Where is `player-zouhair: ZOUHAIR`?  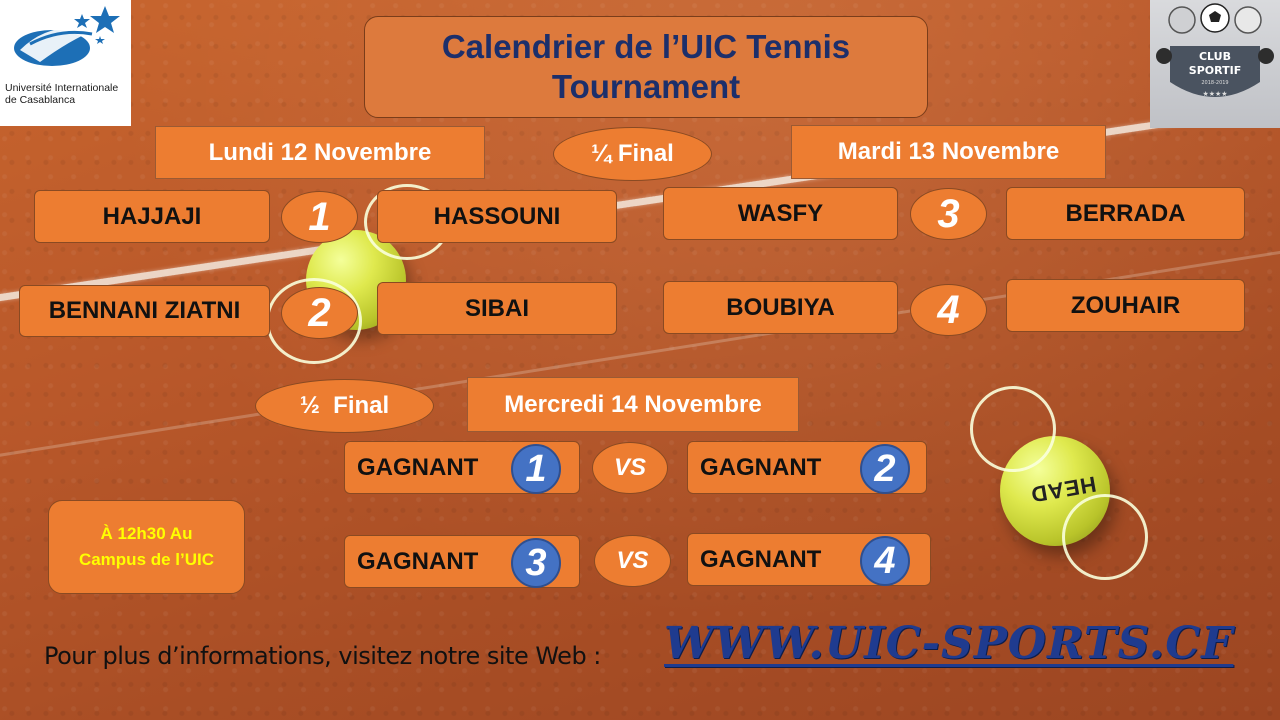
player-zouhair: ZOUHAIR is located at coordinates (1125, 305).